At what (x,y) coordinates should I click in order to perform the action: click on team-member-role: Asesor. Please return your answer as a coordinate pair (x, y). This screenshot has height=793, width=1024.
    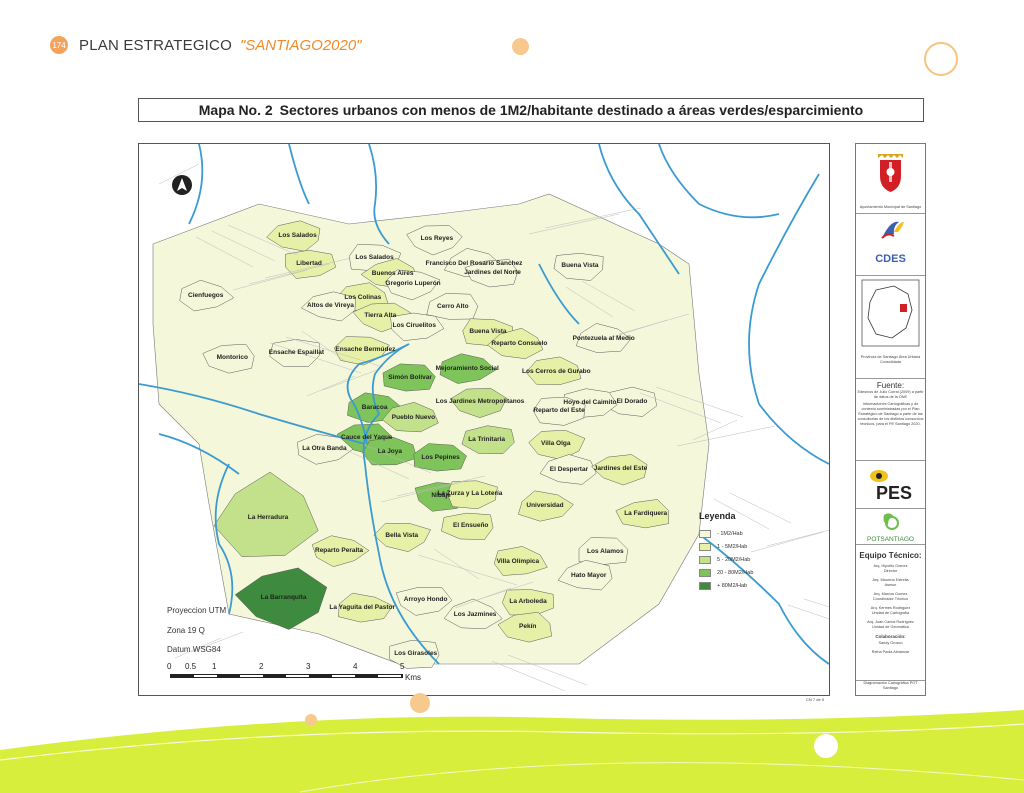
    Looking at the image, I should click on (890, 585).